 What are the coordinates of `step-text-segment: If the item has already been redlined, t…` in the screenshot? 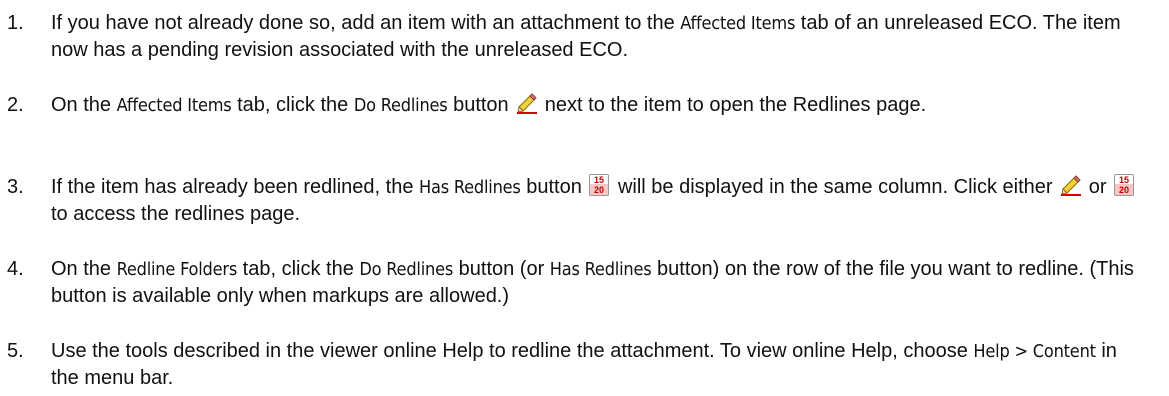 It's located at (235, 187).